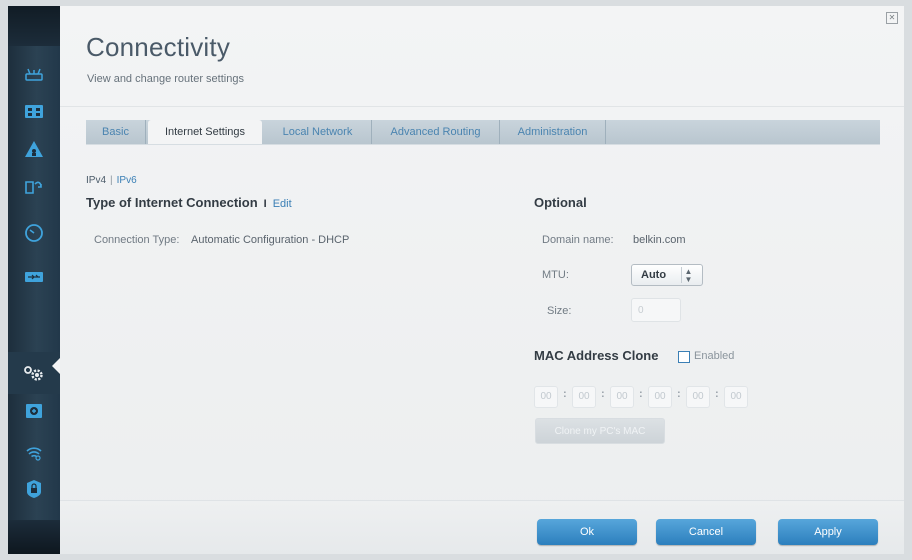  I want to click on device-list-icon, so click(34, 111).